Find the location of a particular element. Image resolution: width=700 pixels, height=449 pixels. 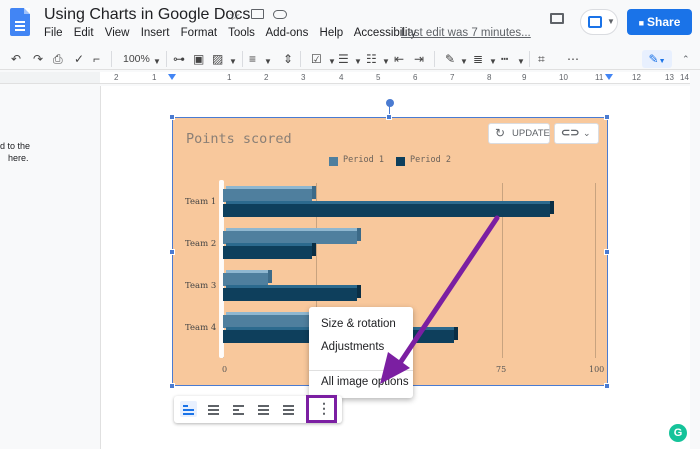

annotation-arrow is located at coordinates (440, 299).